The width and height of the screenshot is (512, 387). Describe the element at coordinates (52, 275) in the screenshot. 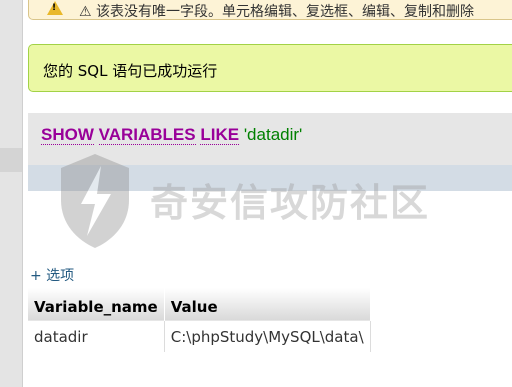

I see `options-link: + 选项` at that location.